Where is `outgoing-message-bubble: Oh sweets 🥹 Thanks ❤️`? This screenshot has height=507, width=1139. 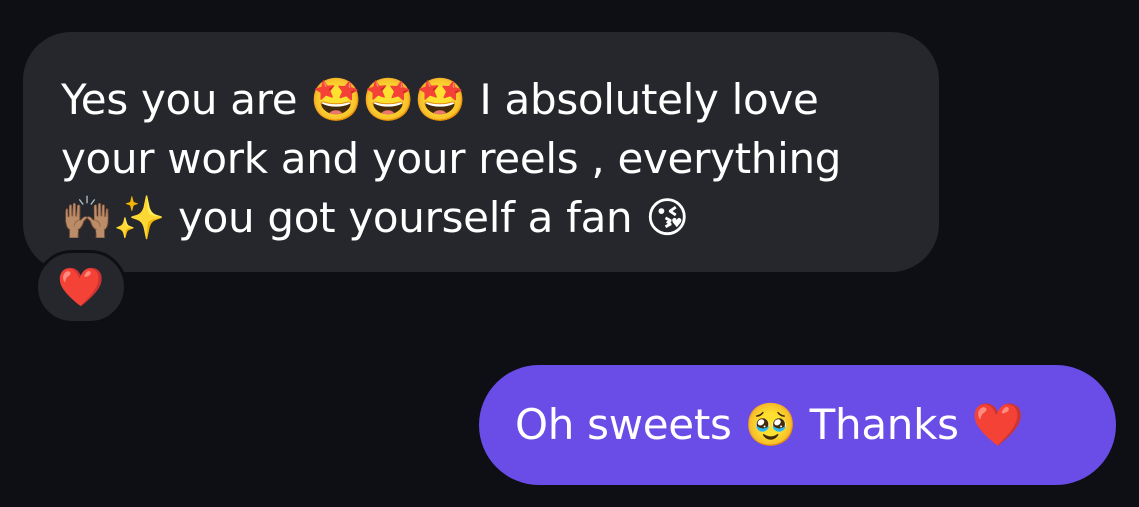 outgoing-message-bubble: Oh sweets 🥹 Thanks ❤️ is located at coordinates (797, 425).